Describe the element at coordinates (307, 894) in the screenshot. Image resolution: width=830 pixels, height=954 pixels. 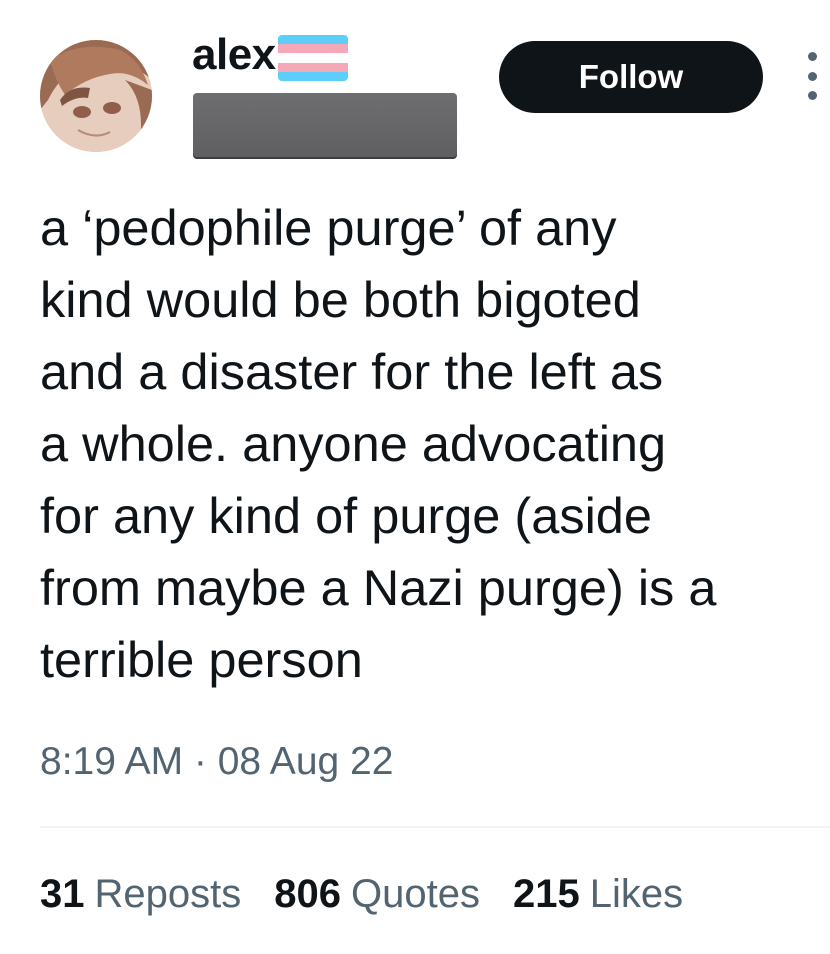
I see `quotes-count: 806` at that location.